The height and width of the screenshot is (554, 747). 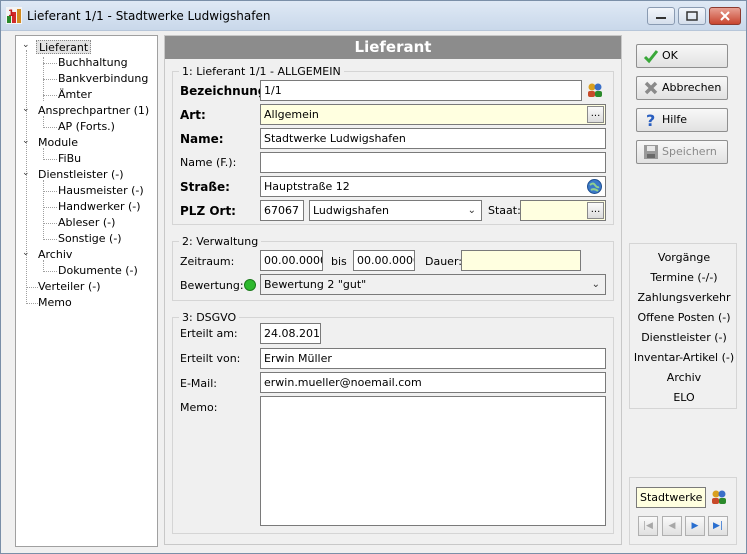 I want to click on bewertung-label: Bewertung:, so click(x=212, y=285).